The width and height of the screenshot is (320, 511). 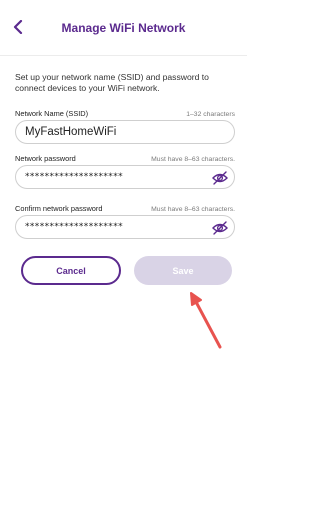 I want to click on password-value: ********************, so click(x=74, y=177).